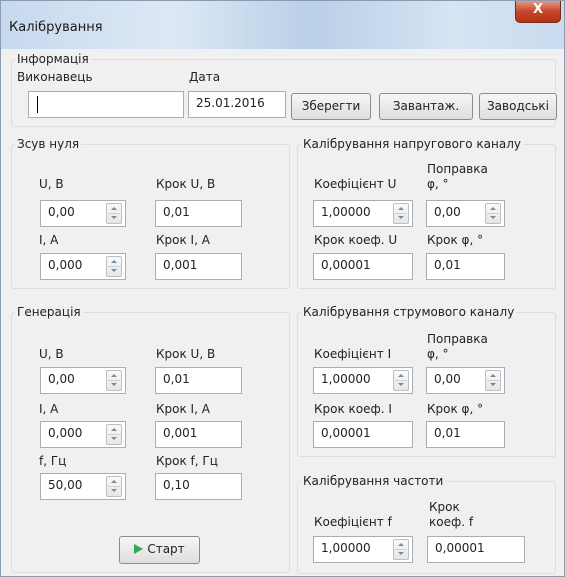  I want to click on gen-u-step-input: 0,01, so click(198, 380).